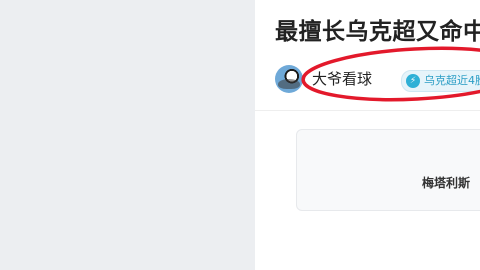  What do you see at coordinates (452, 80) in the screenshot?
I see `hit-rate-tag-label: 乌克超近4胜率` at bounding box center [452, 80].